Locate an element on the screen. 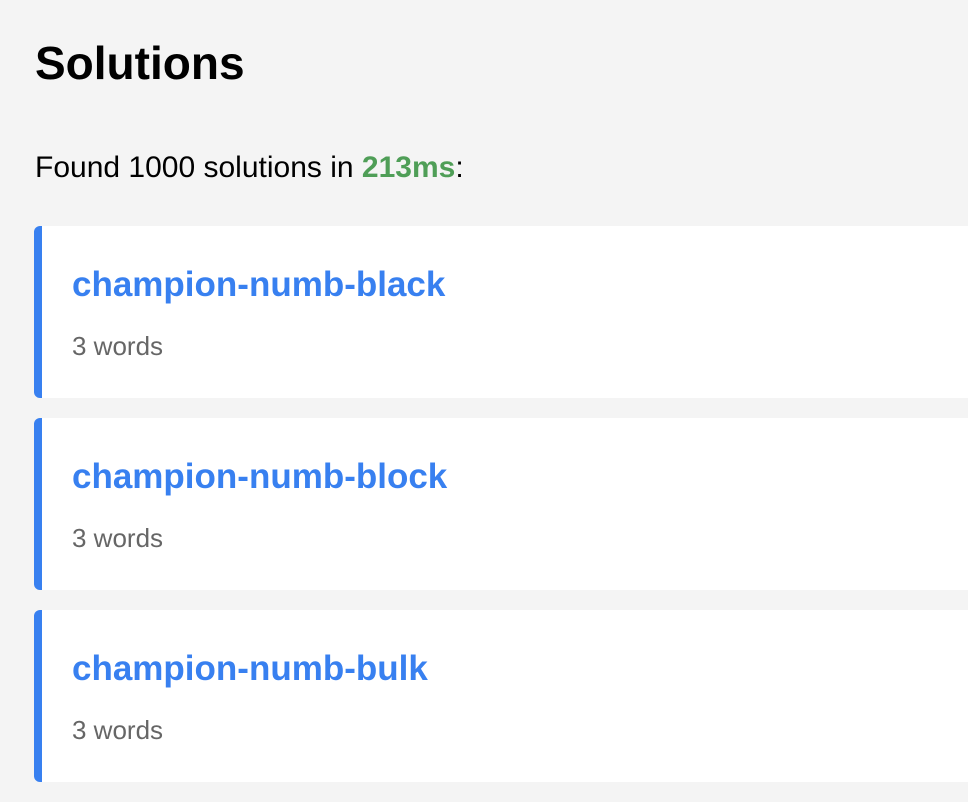 The image size is (968, 802). page-title: Solutions is located at coordinates (140, 63).